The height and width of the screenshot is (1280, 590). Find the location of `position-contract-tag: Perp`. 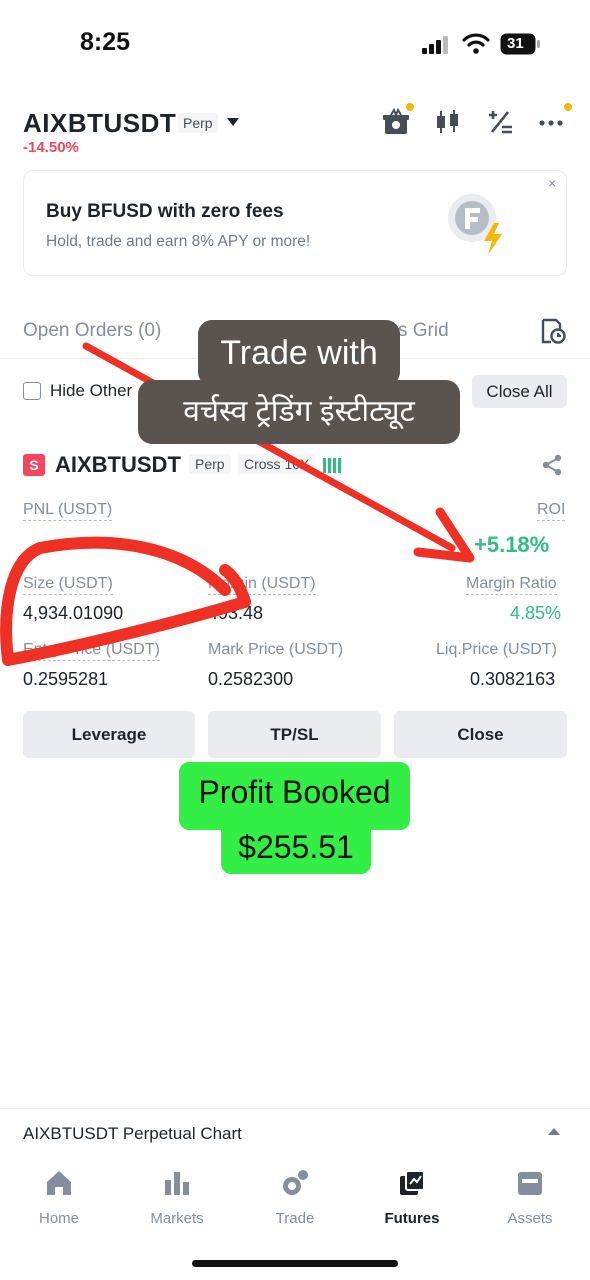

position-contract-tag: Perp is located at coordinates (210, 464).